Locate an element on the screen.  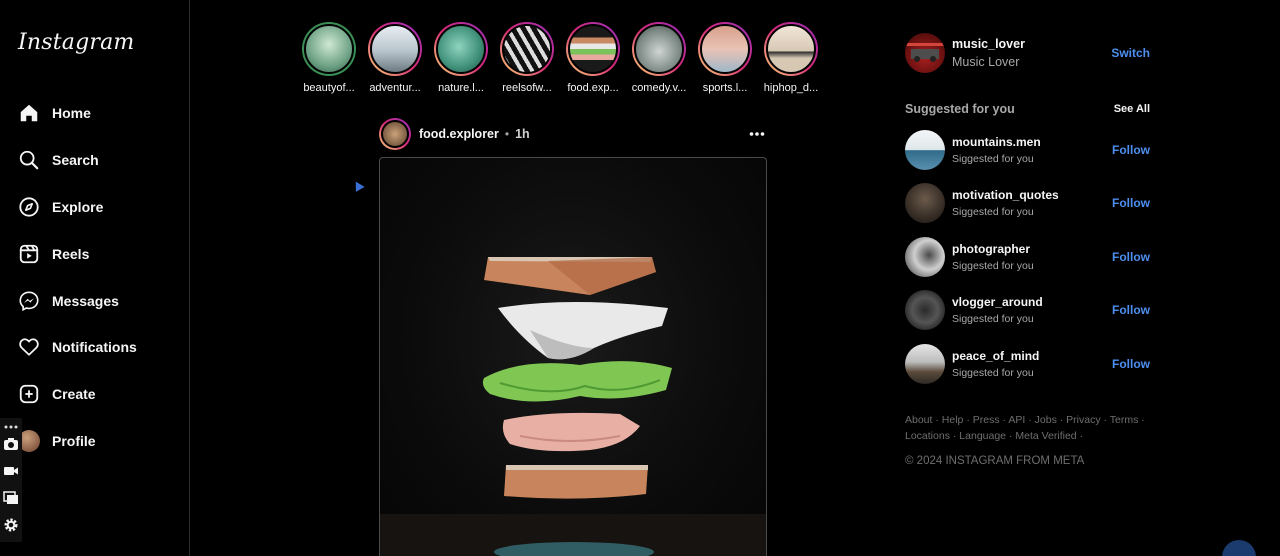
suggestion-item: mountains.men Siggested for you Follow is located at coordinates (1027, 150).